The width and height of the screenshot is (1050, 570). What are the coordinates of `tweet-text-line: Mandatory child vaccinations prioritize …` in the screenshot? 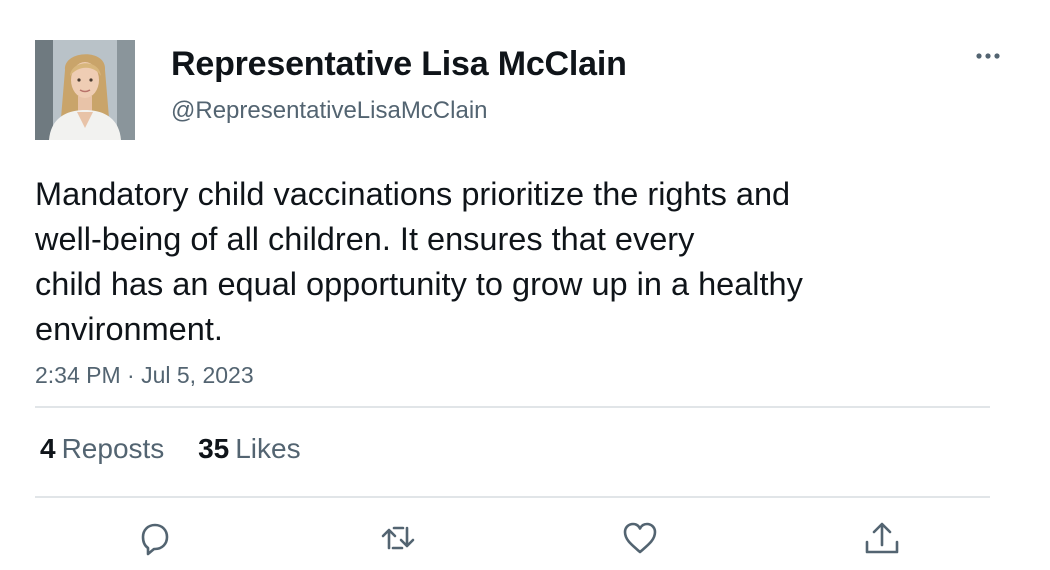 It's located at (413, 194).